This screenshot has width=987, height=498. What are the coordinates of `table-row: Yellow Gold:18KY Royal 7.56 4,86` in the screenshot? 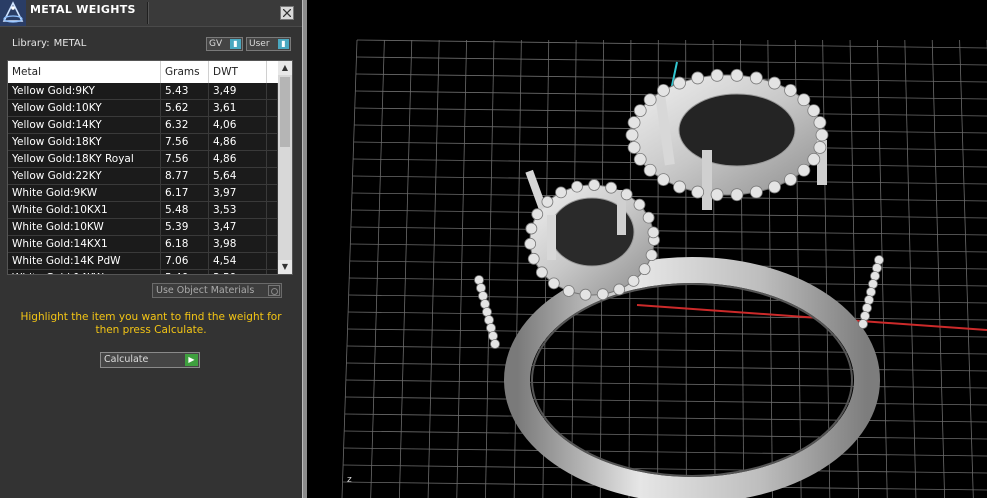 It's located at (143, 159).